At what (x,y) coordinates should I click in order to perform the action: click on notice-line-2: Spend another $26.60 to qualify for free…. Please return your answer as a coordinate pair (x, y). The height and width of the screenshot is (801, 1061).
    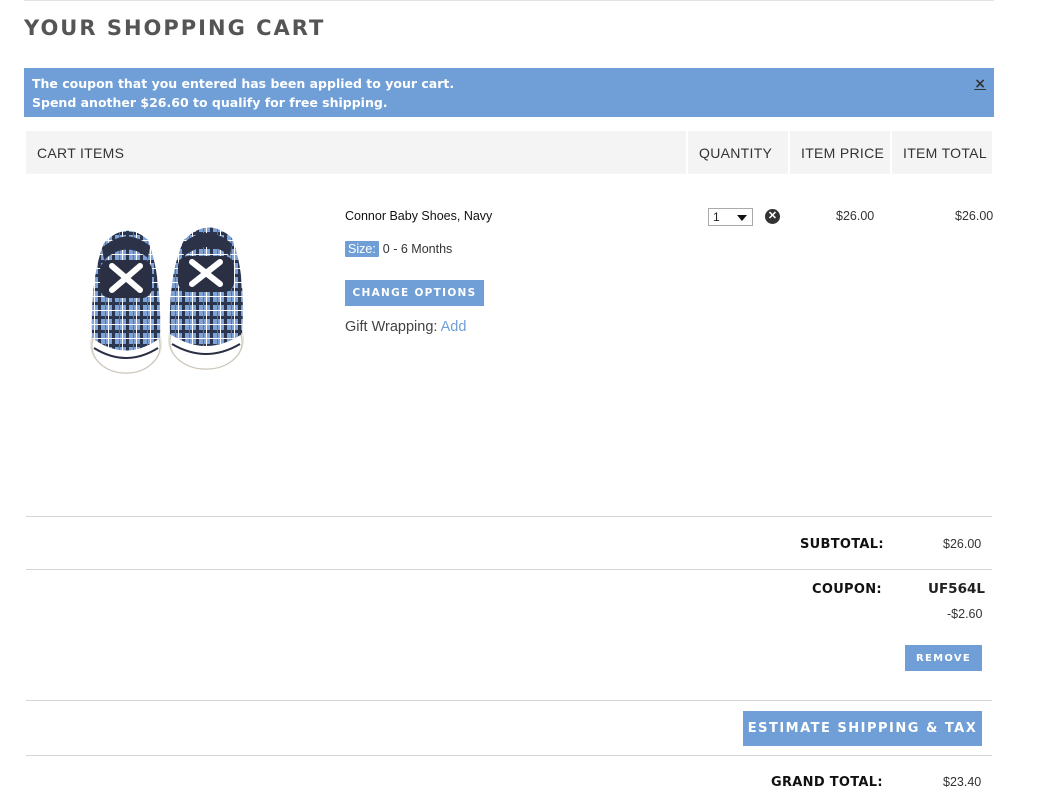
    Looking at the image, I should click on (210, 102).